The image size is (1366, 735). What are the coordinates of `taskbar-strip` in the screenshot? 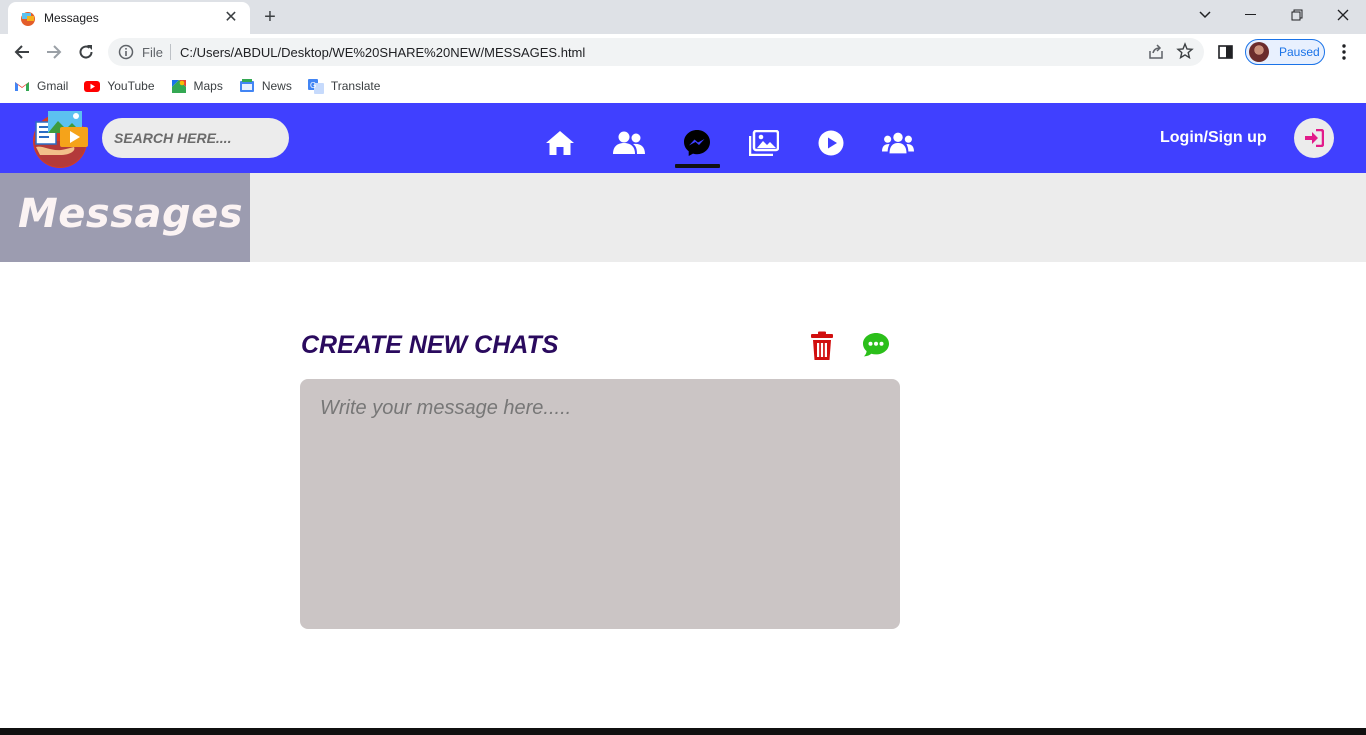 It's located at (683, 731).